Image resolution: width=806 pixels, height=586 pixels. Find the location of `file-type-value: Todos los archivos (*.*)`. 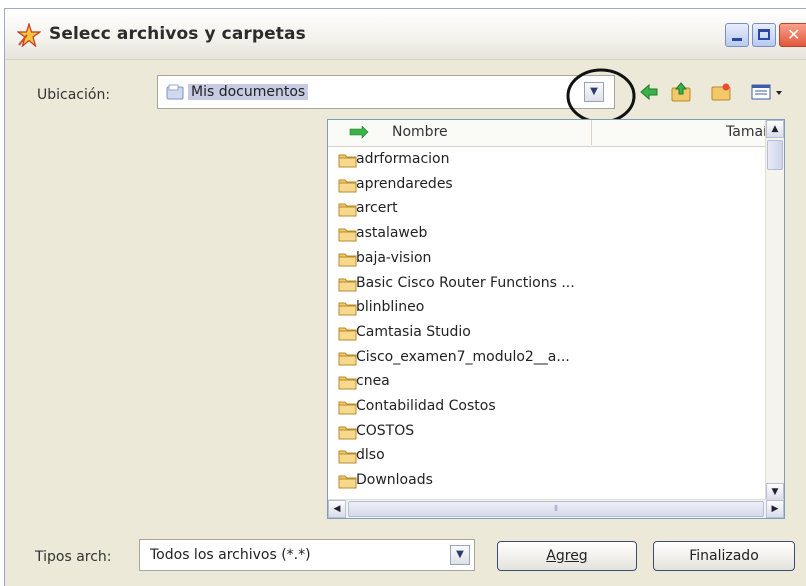

file-type-value: Todos los archivos (*.*) is located at coordinates (230, 555).